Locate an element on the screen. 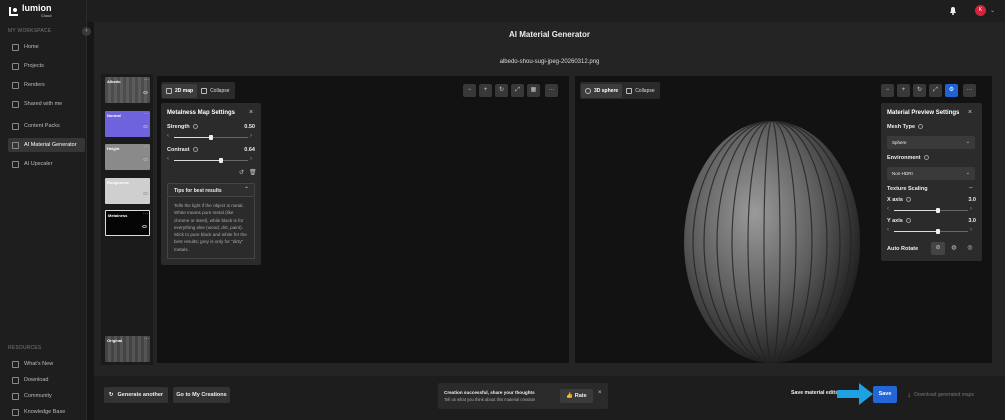 Image resolution: width=1005 pixels, height=420 pixels. download-maps-button: ⤓ Download generated maps is located at coordinates (946, 394).